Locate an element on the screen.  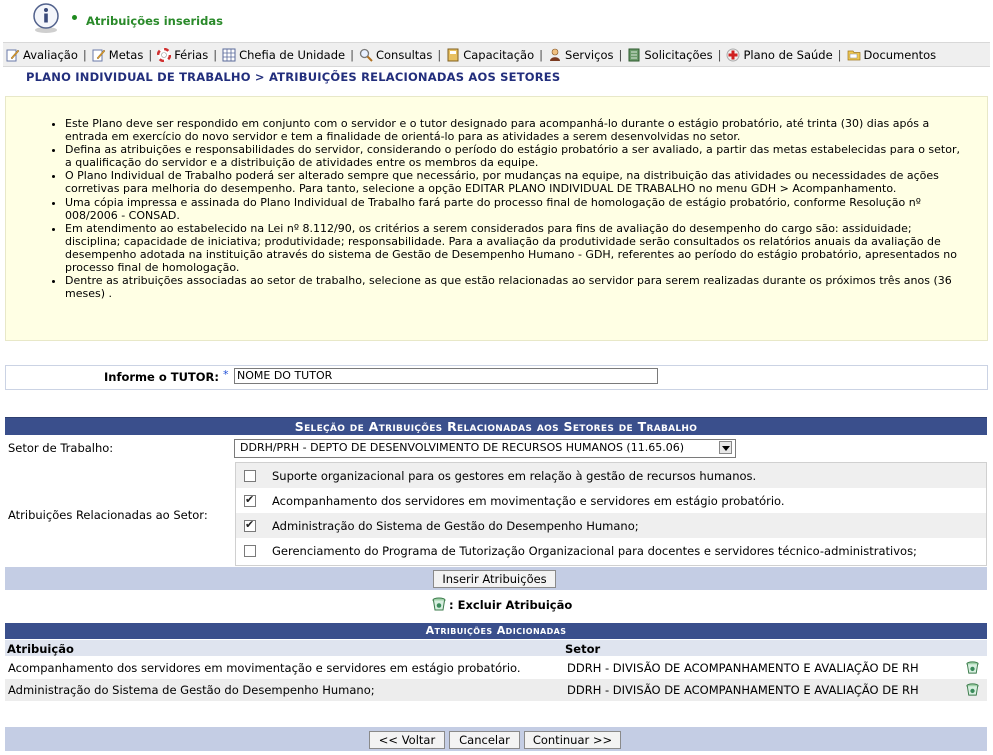
grid-icon is located at coordinates (229, 54).